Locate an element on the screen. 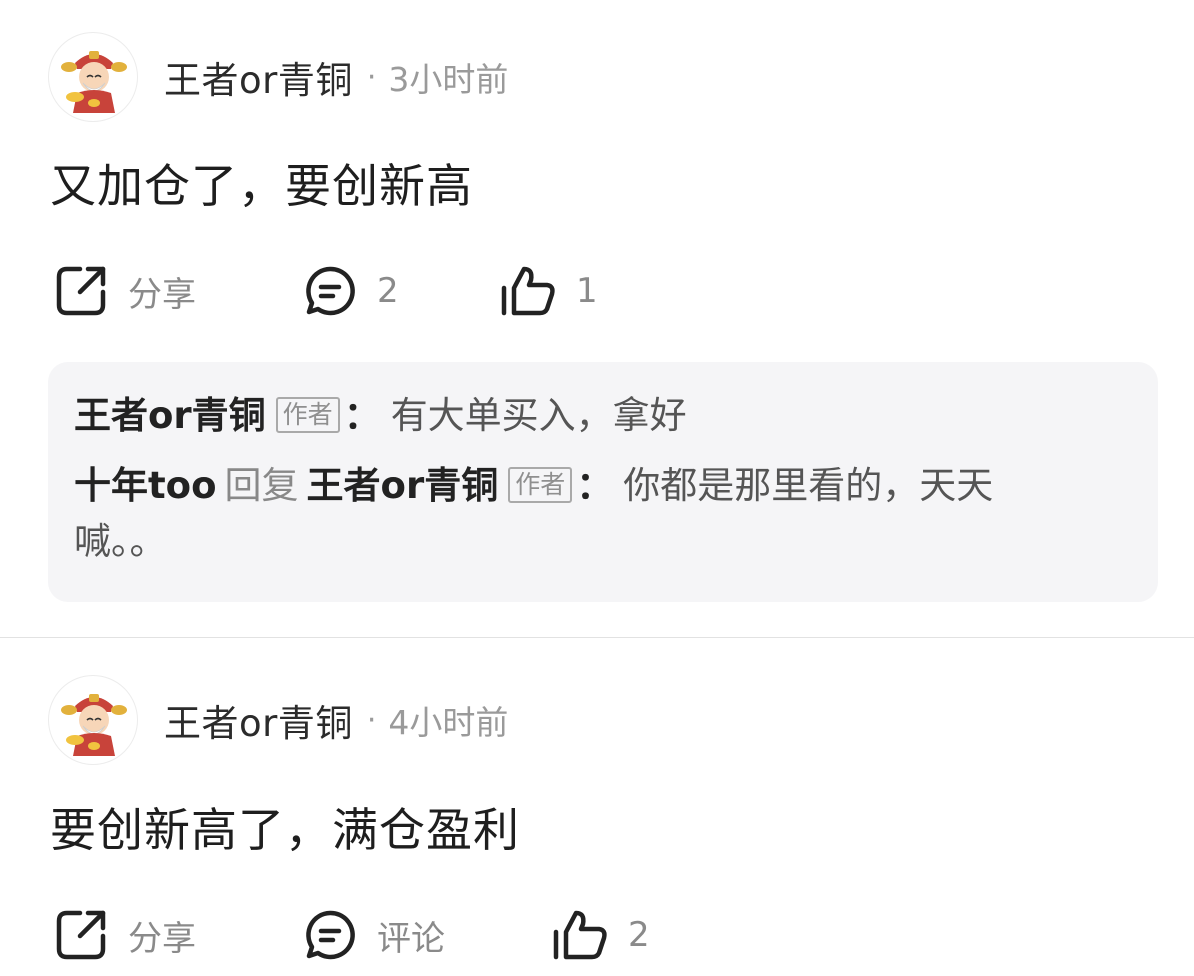  like-count: 2 is located at coordinates (639, 935).